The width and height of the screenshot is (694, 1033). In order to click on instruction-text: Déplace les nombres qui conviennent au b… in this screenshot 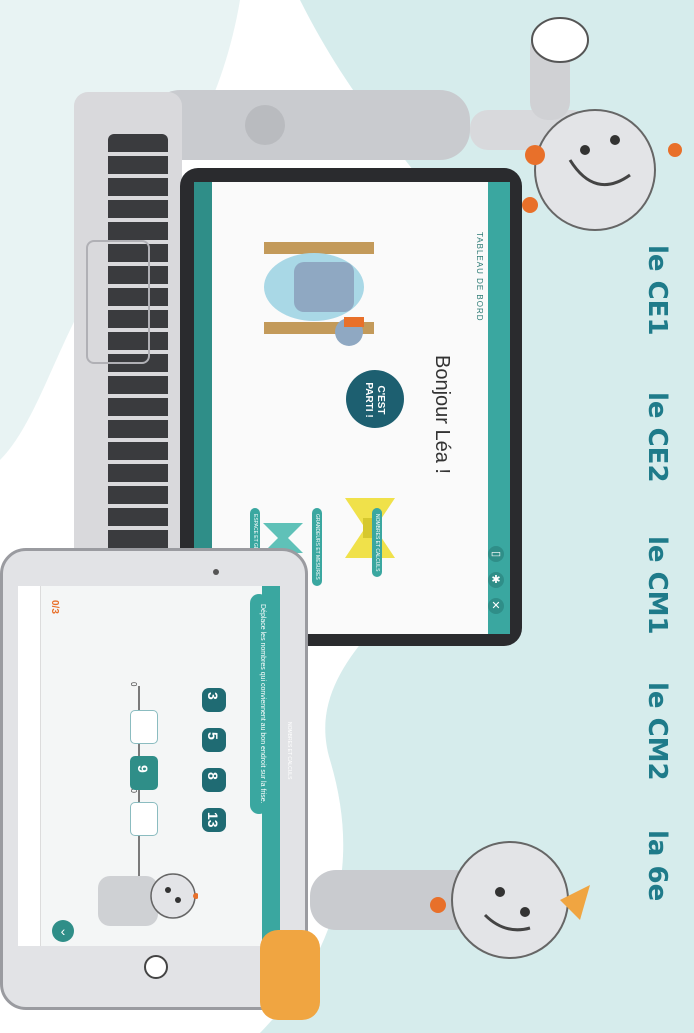, I will do `click(262, 704)`.